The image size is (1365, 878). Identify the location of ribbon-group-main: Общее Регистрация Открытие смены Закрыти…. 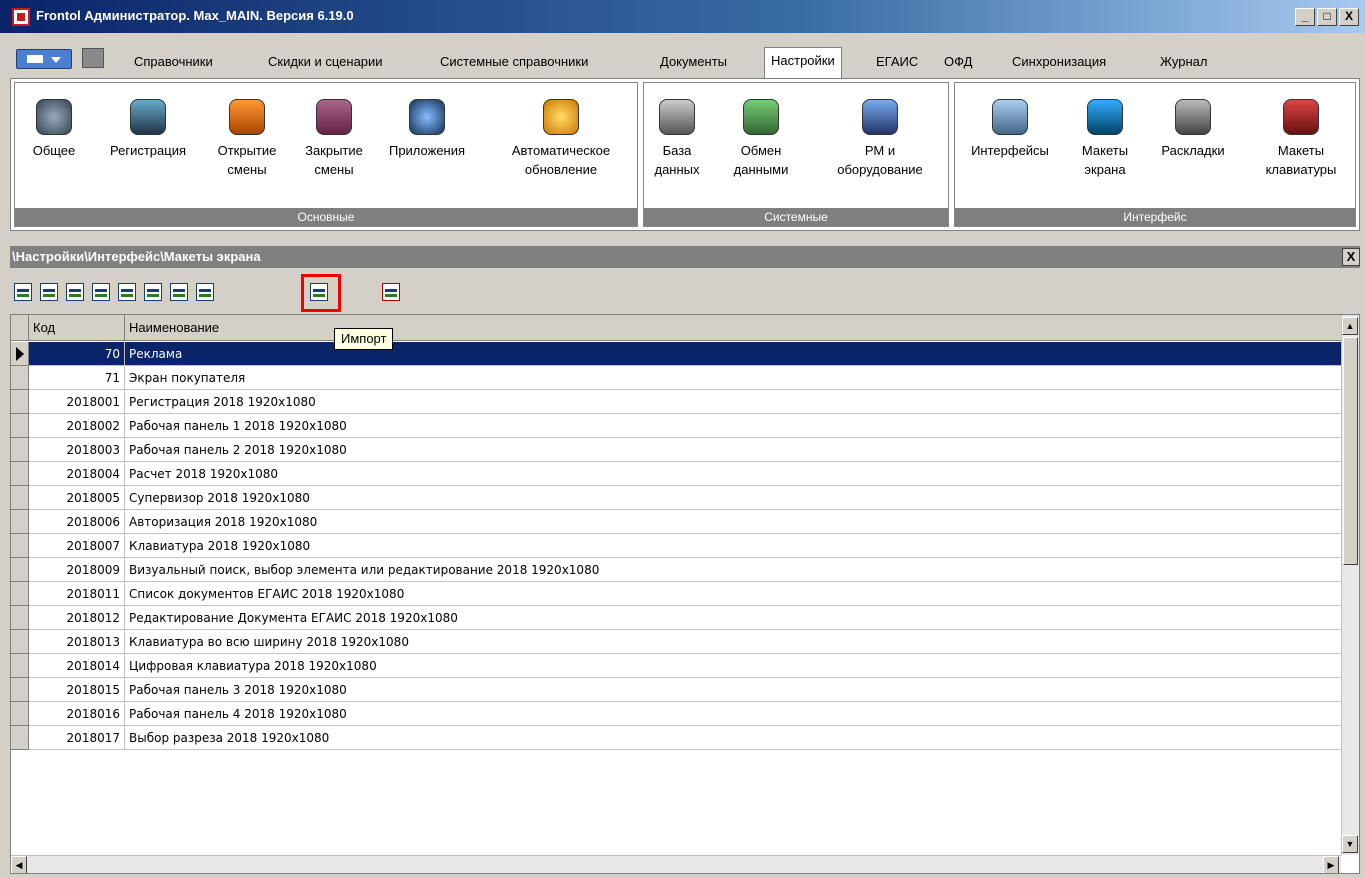
(326, 154).